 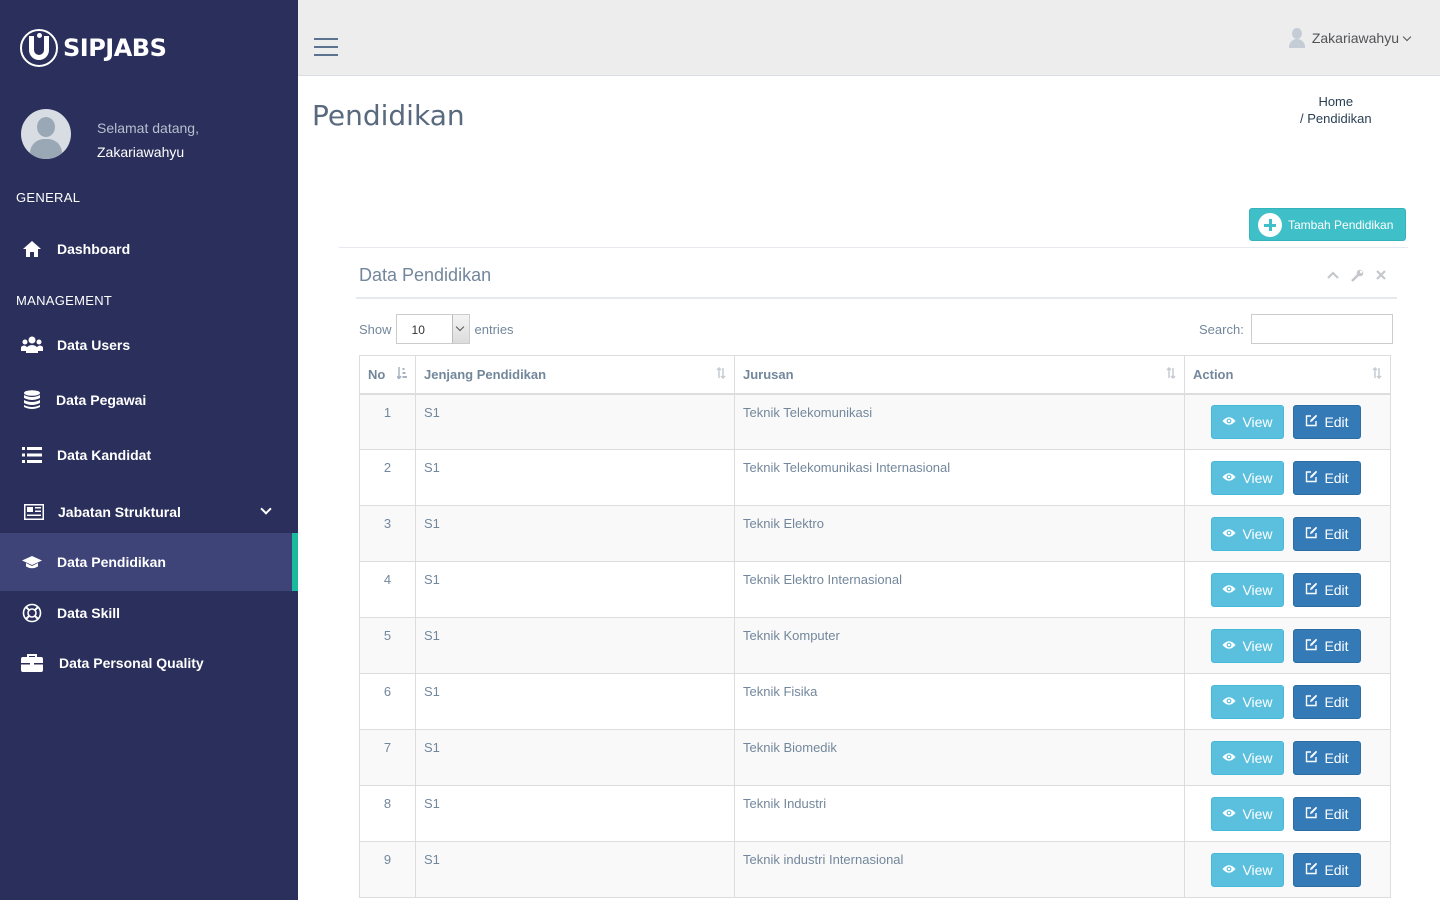 What do you see at coordinates (149, 345) in the screenshot?
I see `sidebar-item-data-users: Data Users` at bounding box center [149, 345].